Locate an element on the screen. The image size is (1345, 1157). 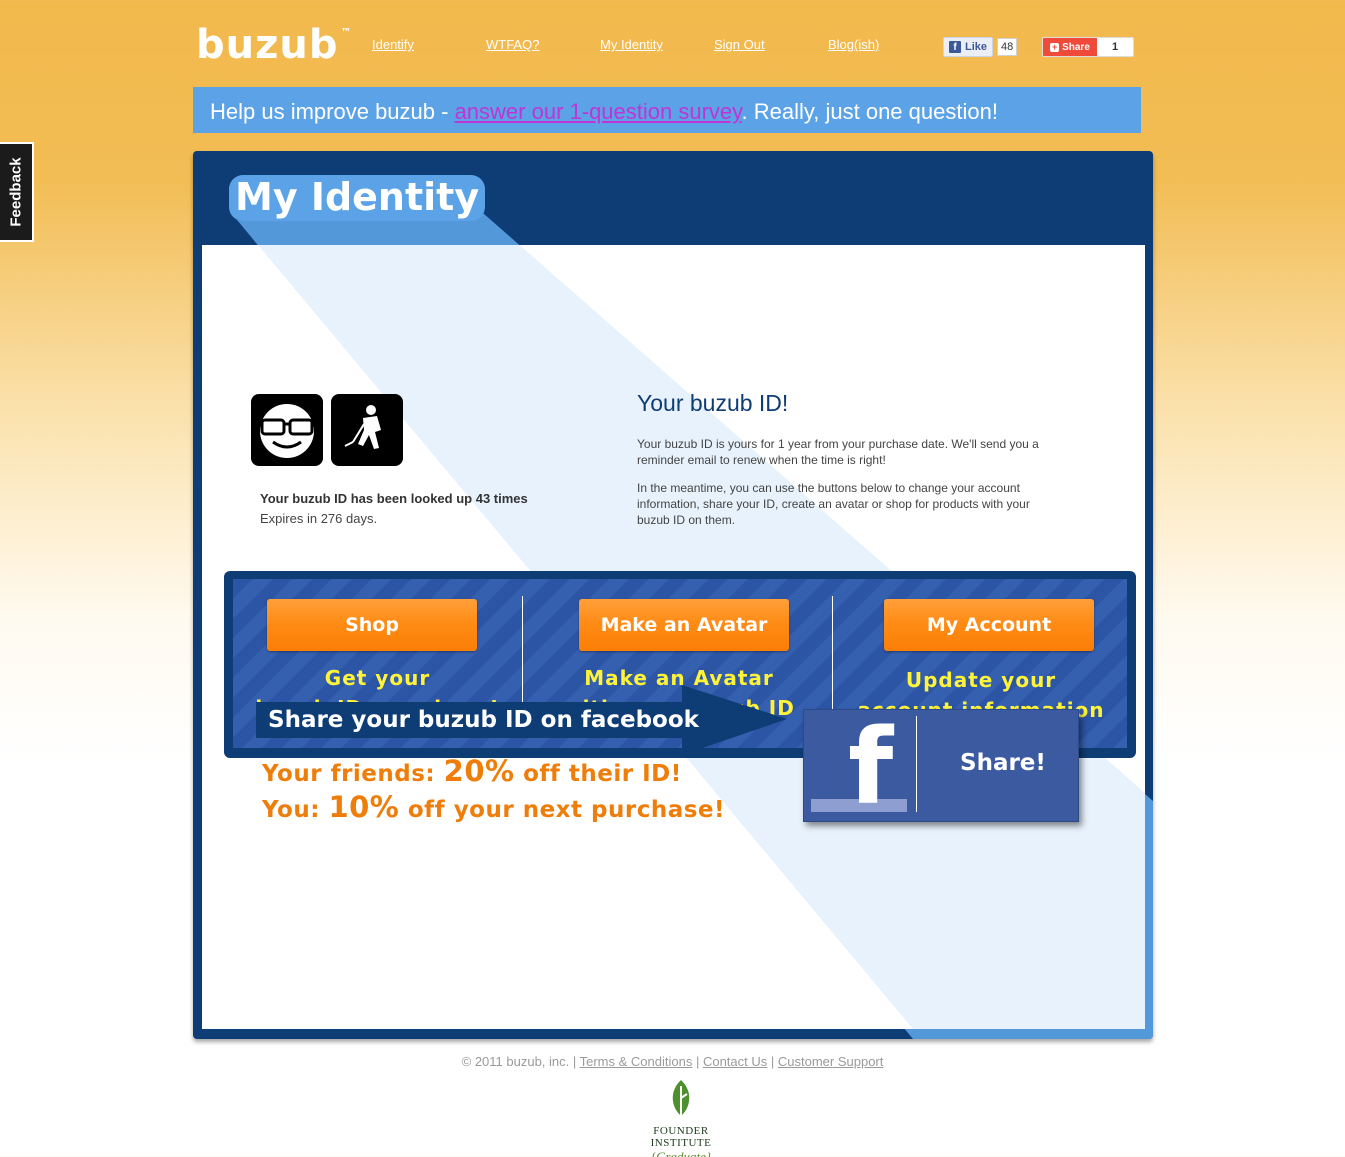
terms-link: Terms & Conditions is located at coordinates (636, 1061).